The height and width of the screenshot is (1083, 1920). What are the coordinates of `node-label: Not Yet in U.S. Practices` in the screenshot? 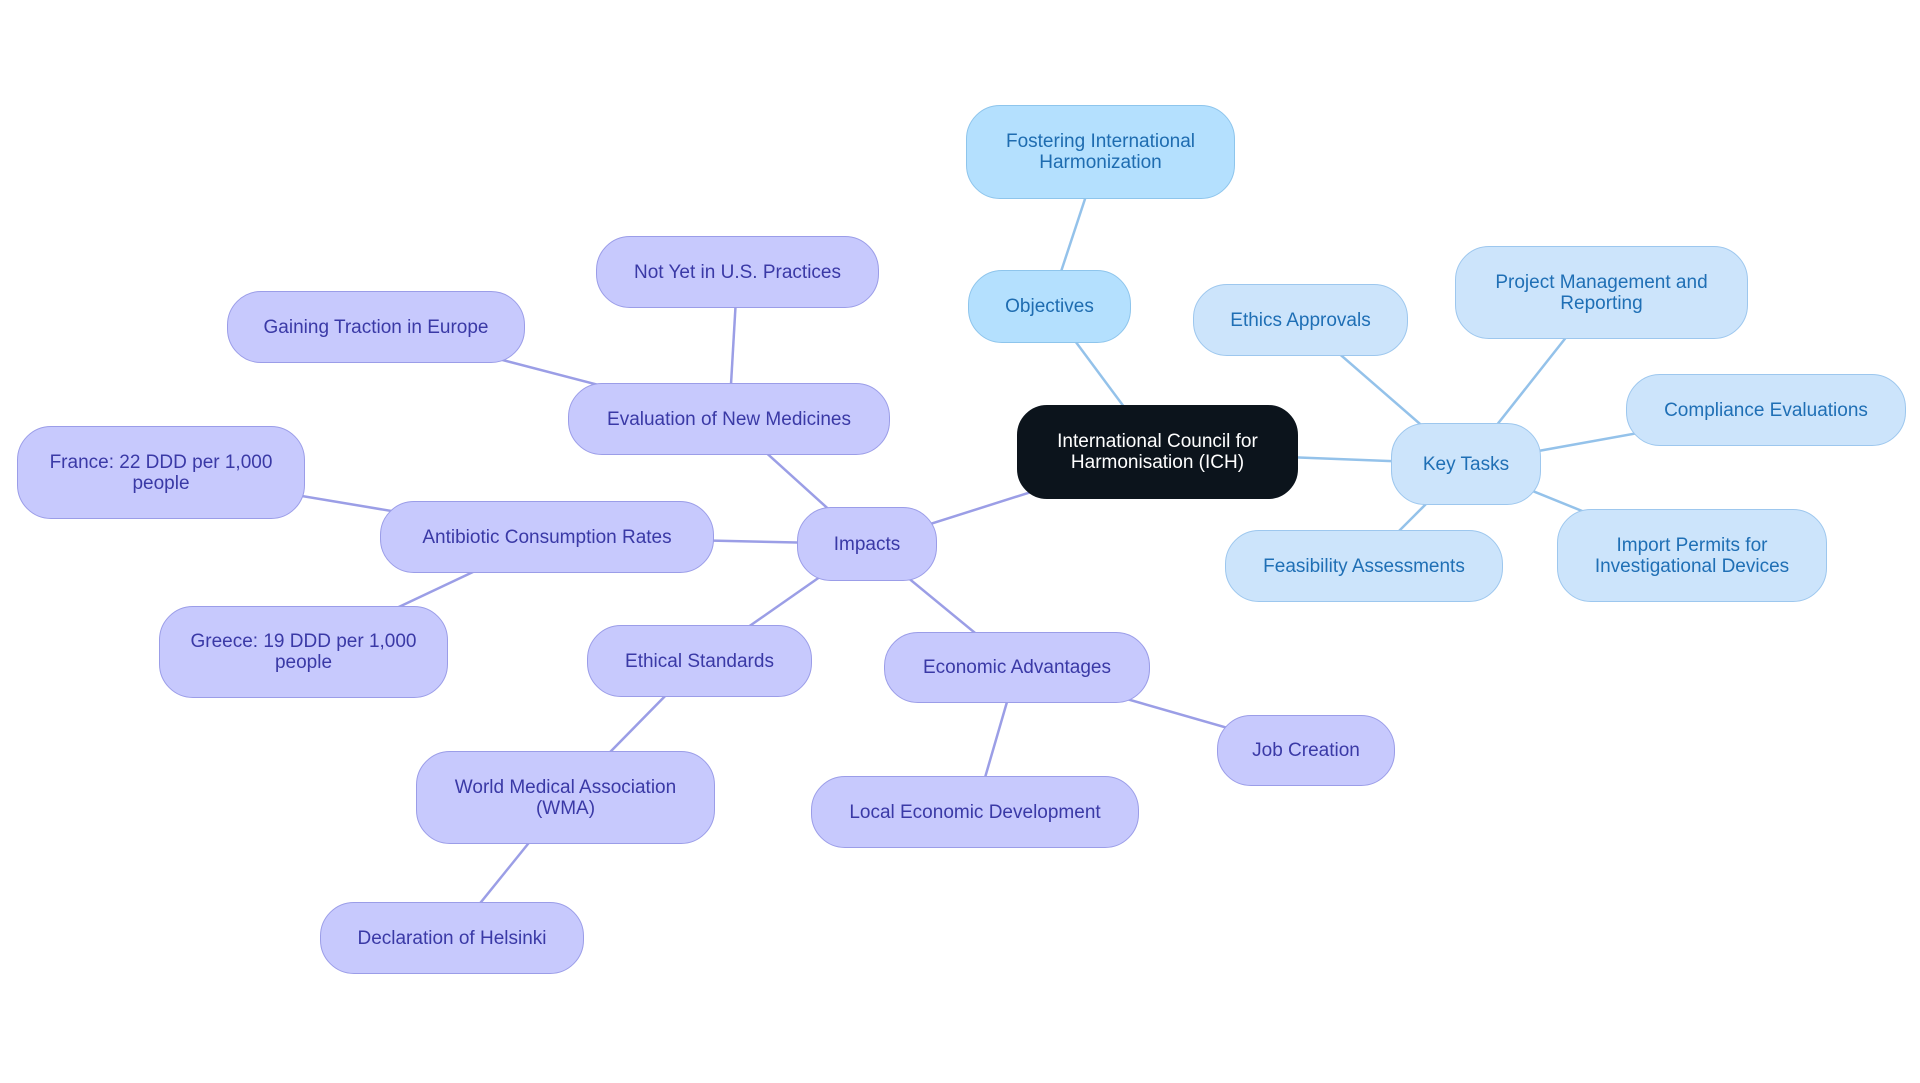 It's located at (737, 272).